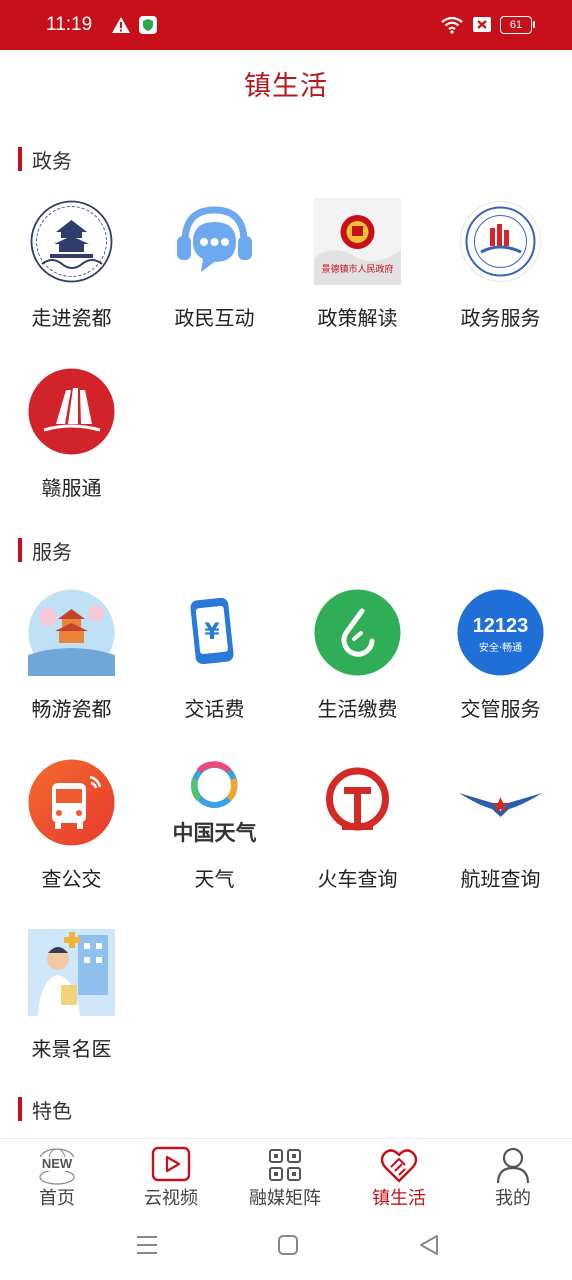  Describe the element at coordinates (71, 802) in the screenshot. I see `bus-icon` at that location.